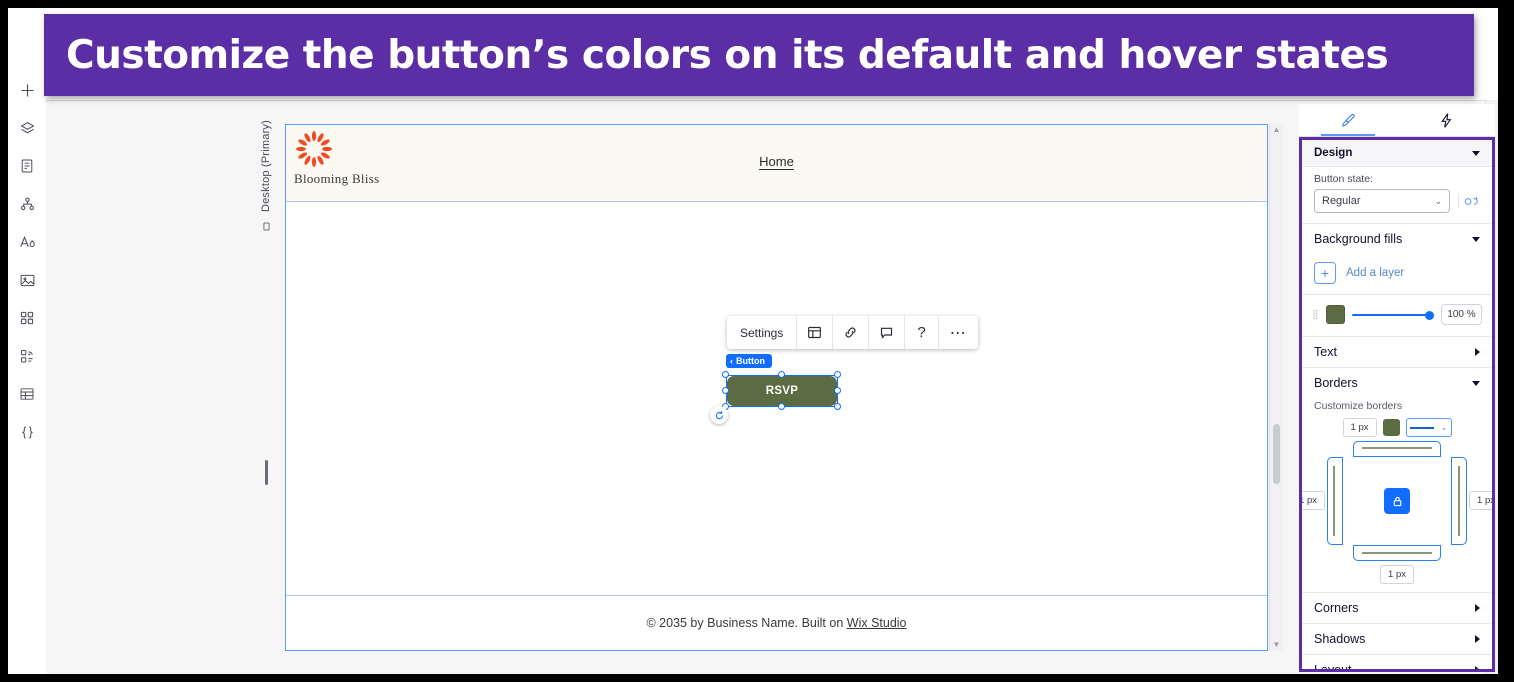  Describe the element at coordinates (1397, 383) in the screenshot. I see `borders-section-header: Borders` at that location.